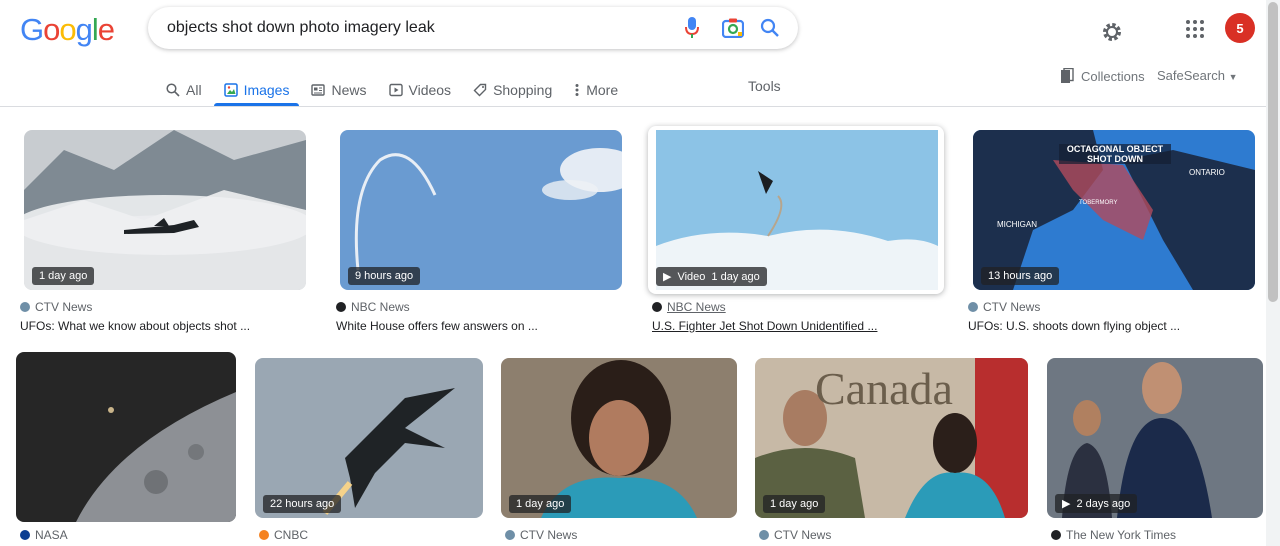  I want to click on safesearch-button: SafeSearch ▼, so click(1197, 75).